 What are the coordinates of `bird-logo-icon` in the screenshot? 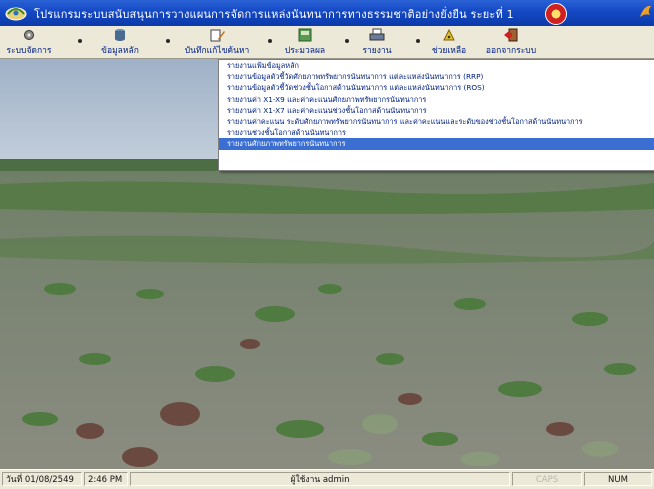 It's located at (645, 11).